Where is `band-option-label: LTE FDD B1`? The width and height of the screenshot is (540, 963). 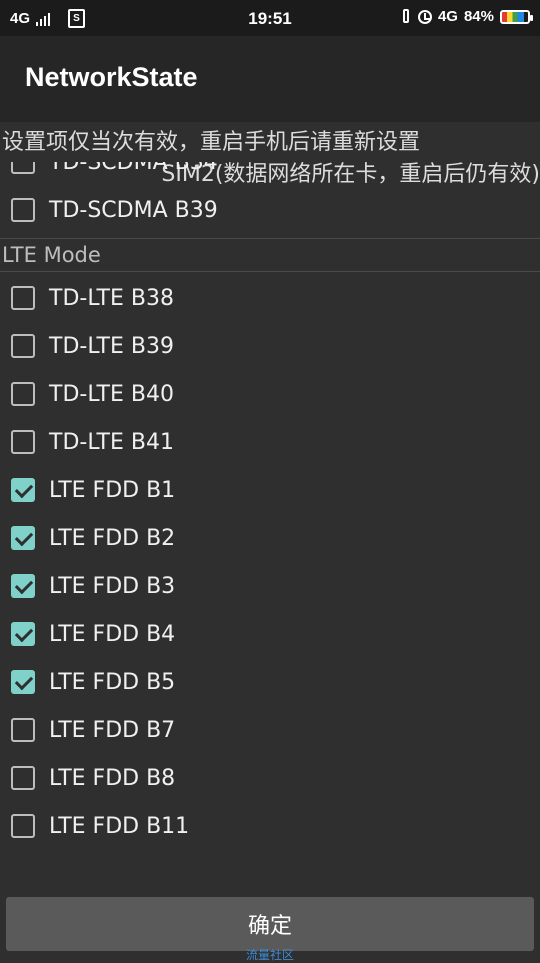
band-option-label: LTE FDD B1 is located at coordinates (112, 490).